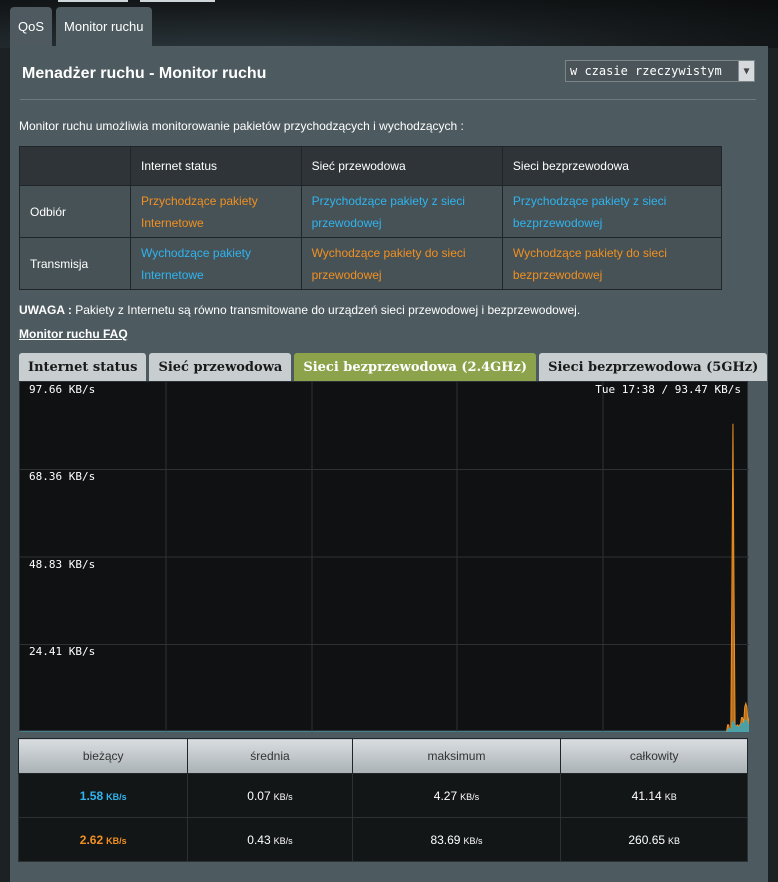  I want to click on page-title: Menadżer ruchu - Monitor ruchu, so click(144, 73).